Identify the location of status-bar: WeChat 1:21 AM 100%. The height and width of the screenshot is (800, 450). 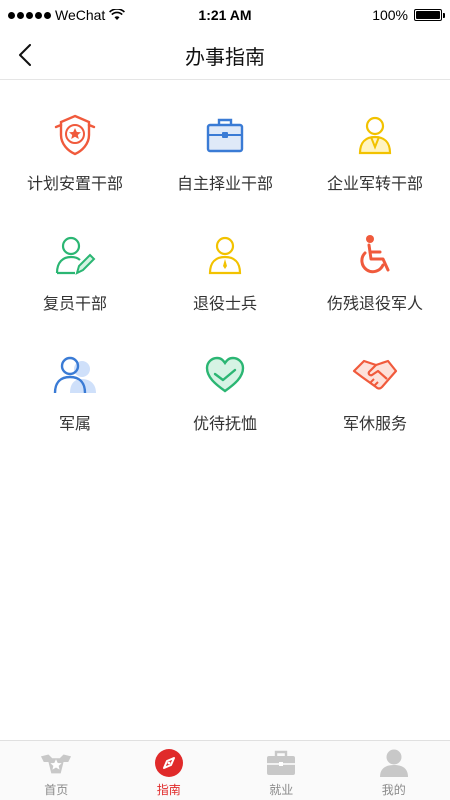
(225, 15).